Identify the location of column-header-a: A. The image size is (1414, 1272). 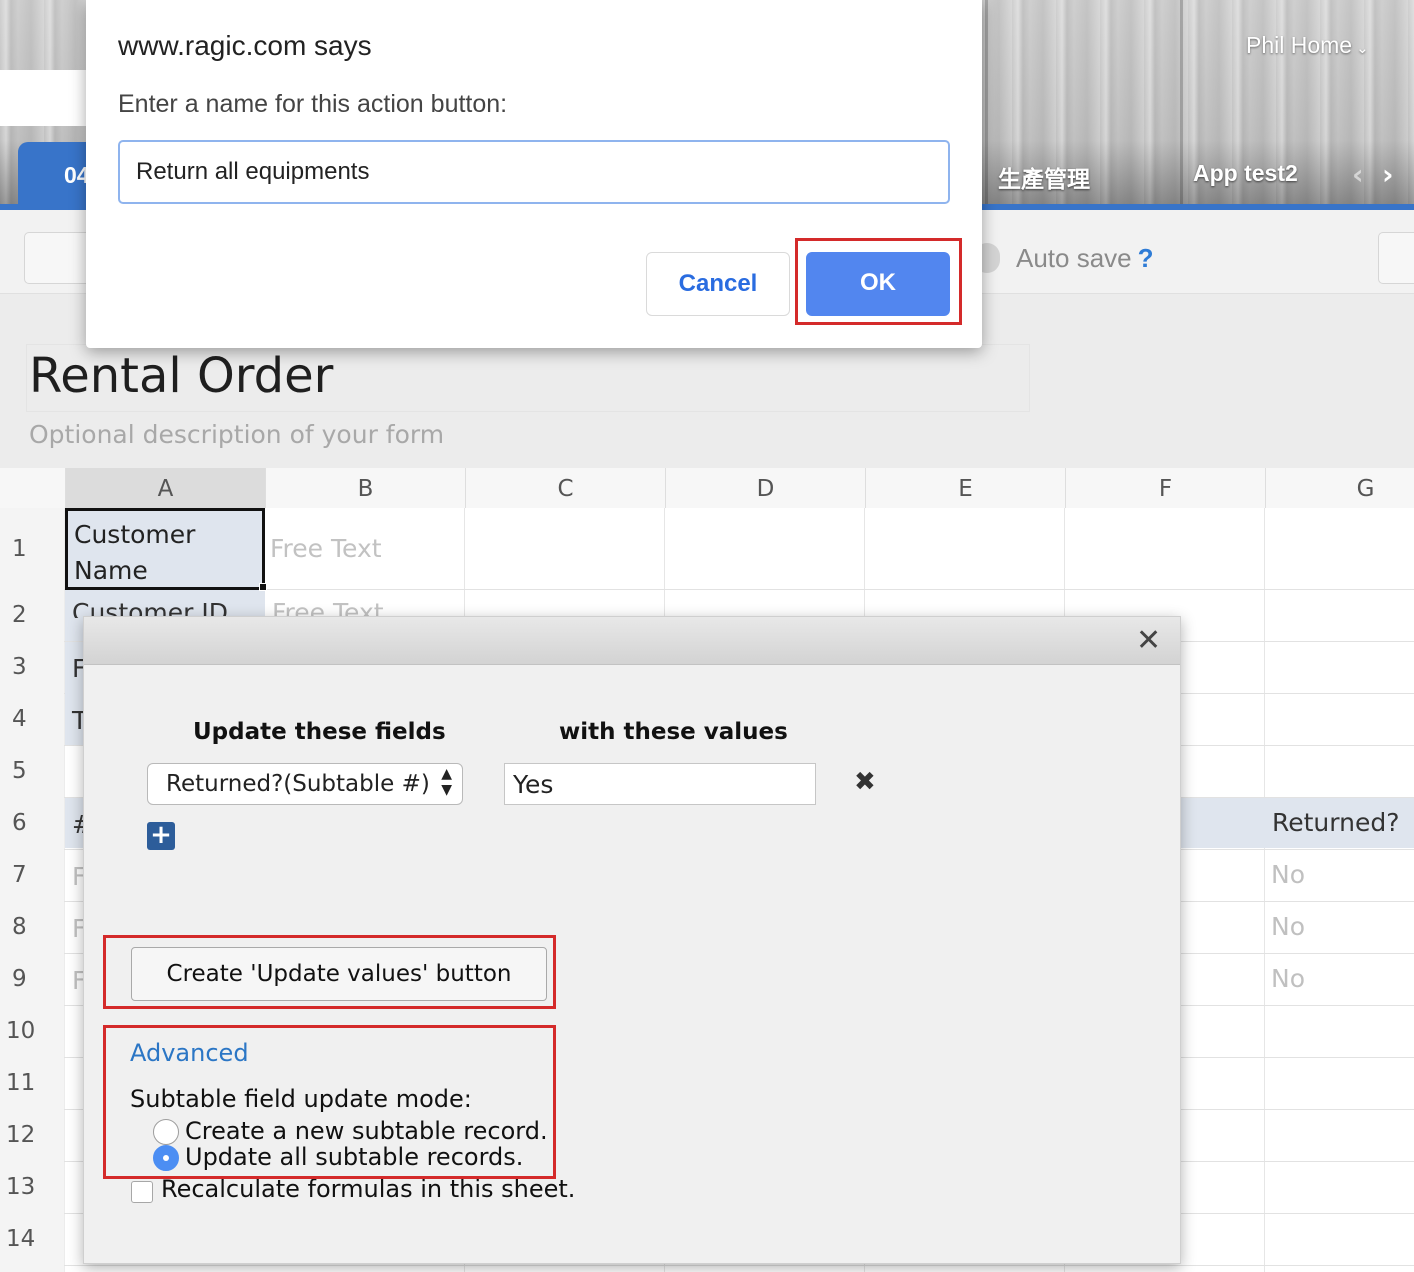
(165, 488).